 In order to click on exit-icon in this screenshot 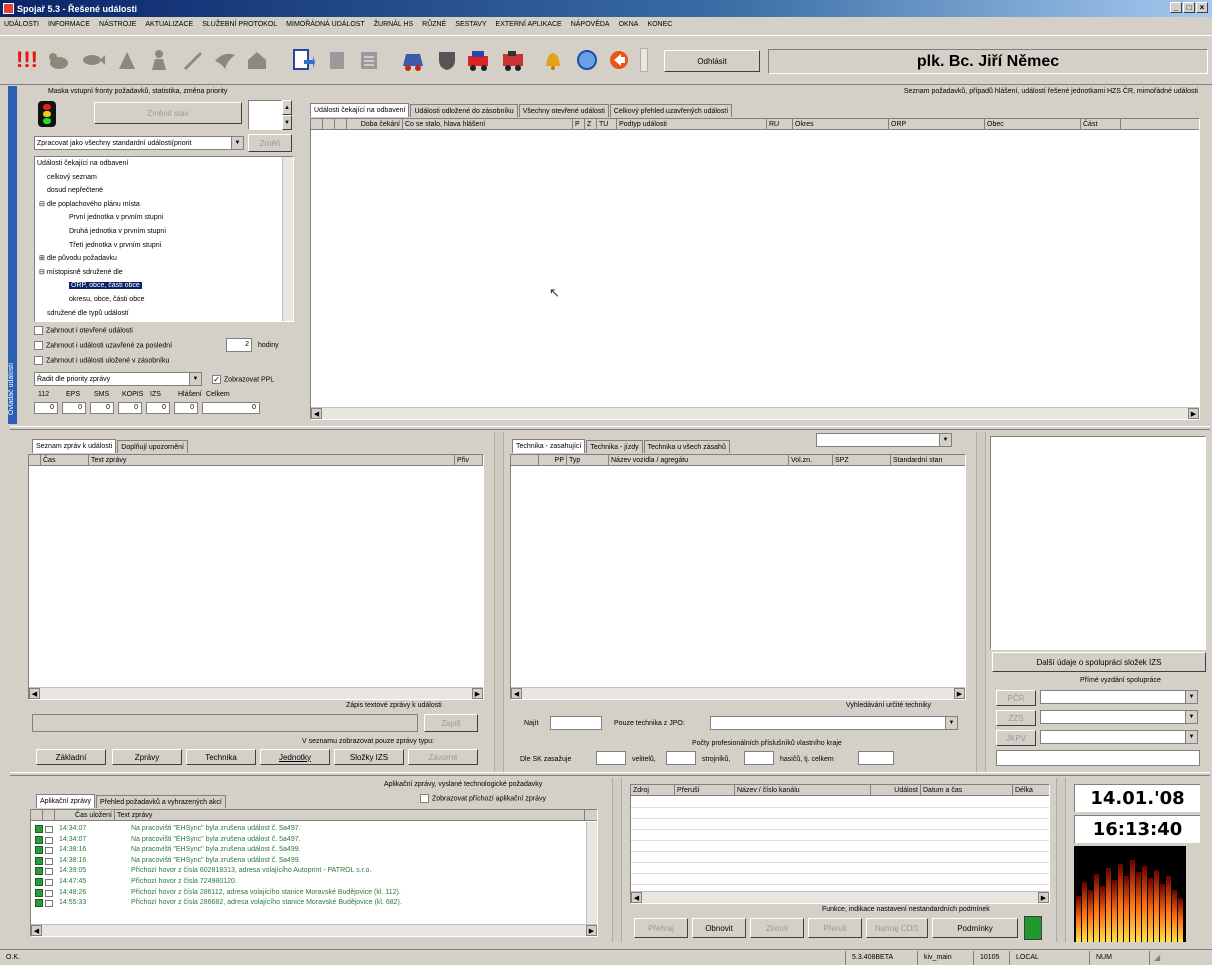, I will do `click(619, 60)`.